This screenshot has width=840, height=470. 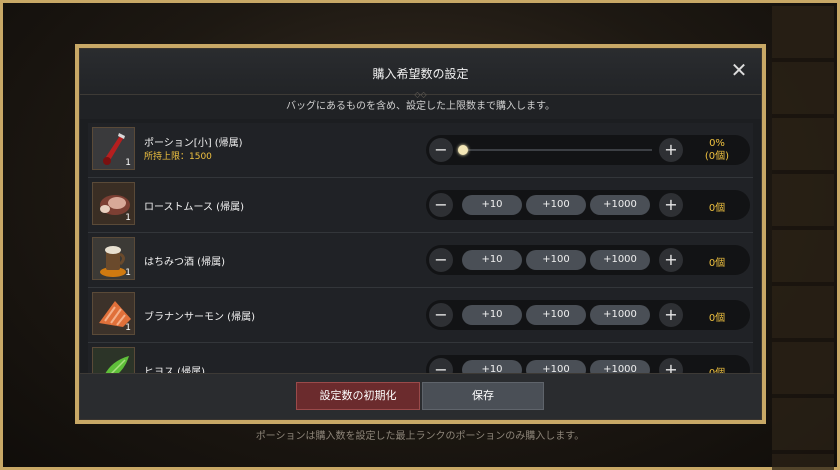 I want to click on quantity-value: 0% (0個), so click(x=717, y=150).